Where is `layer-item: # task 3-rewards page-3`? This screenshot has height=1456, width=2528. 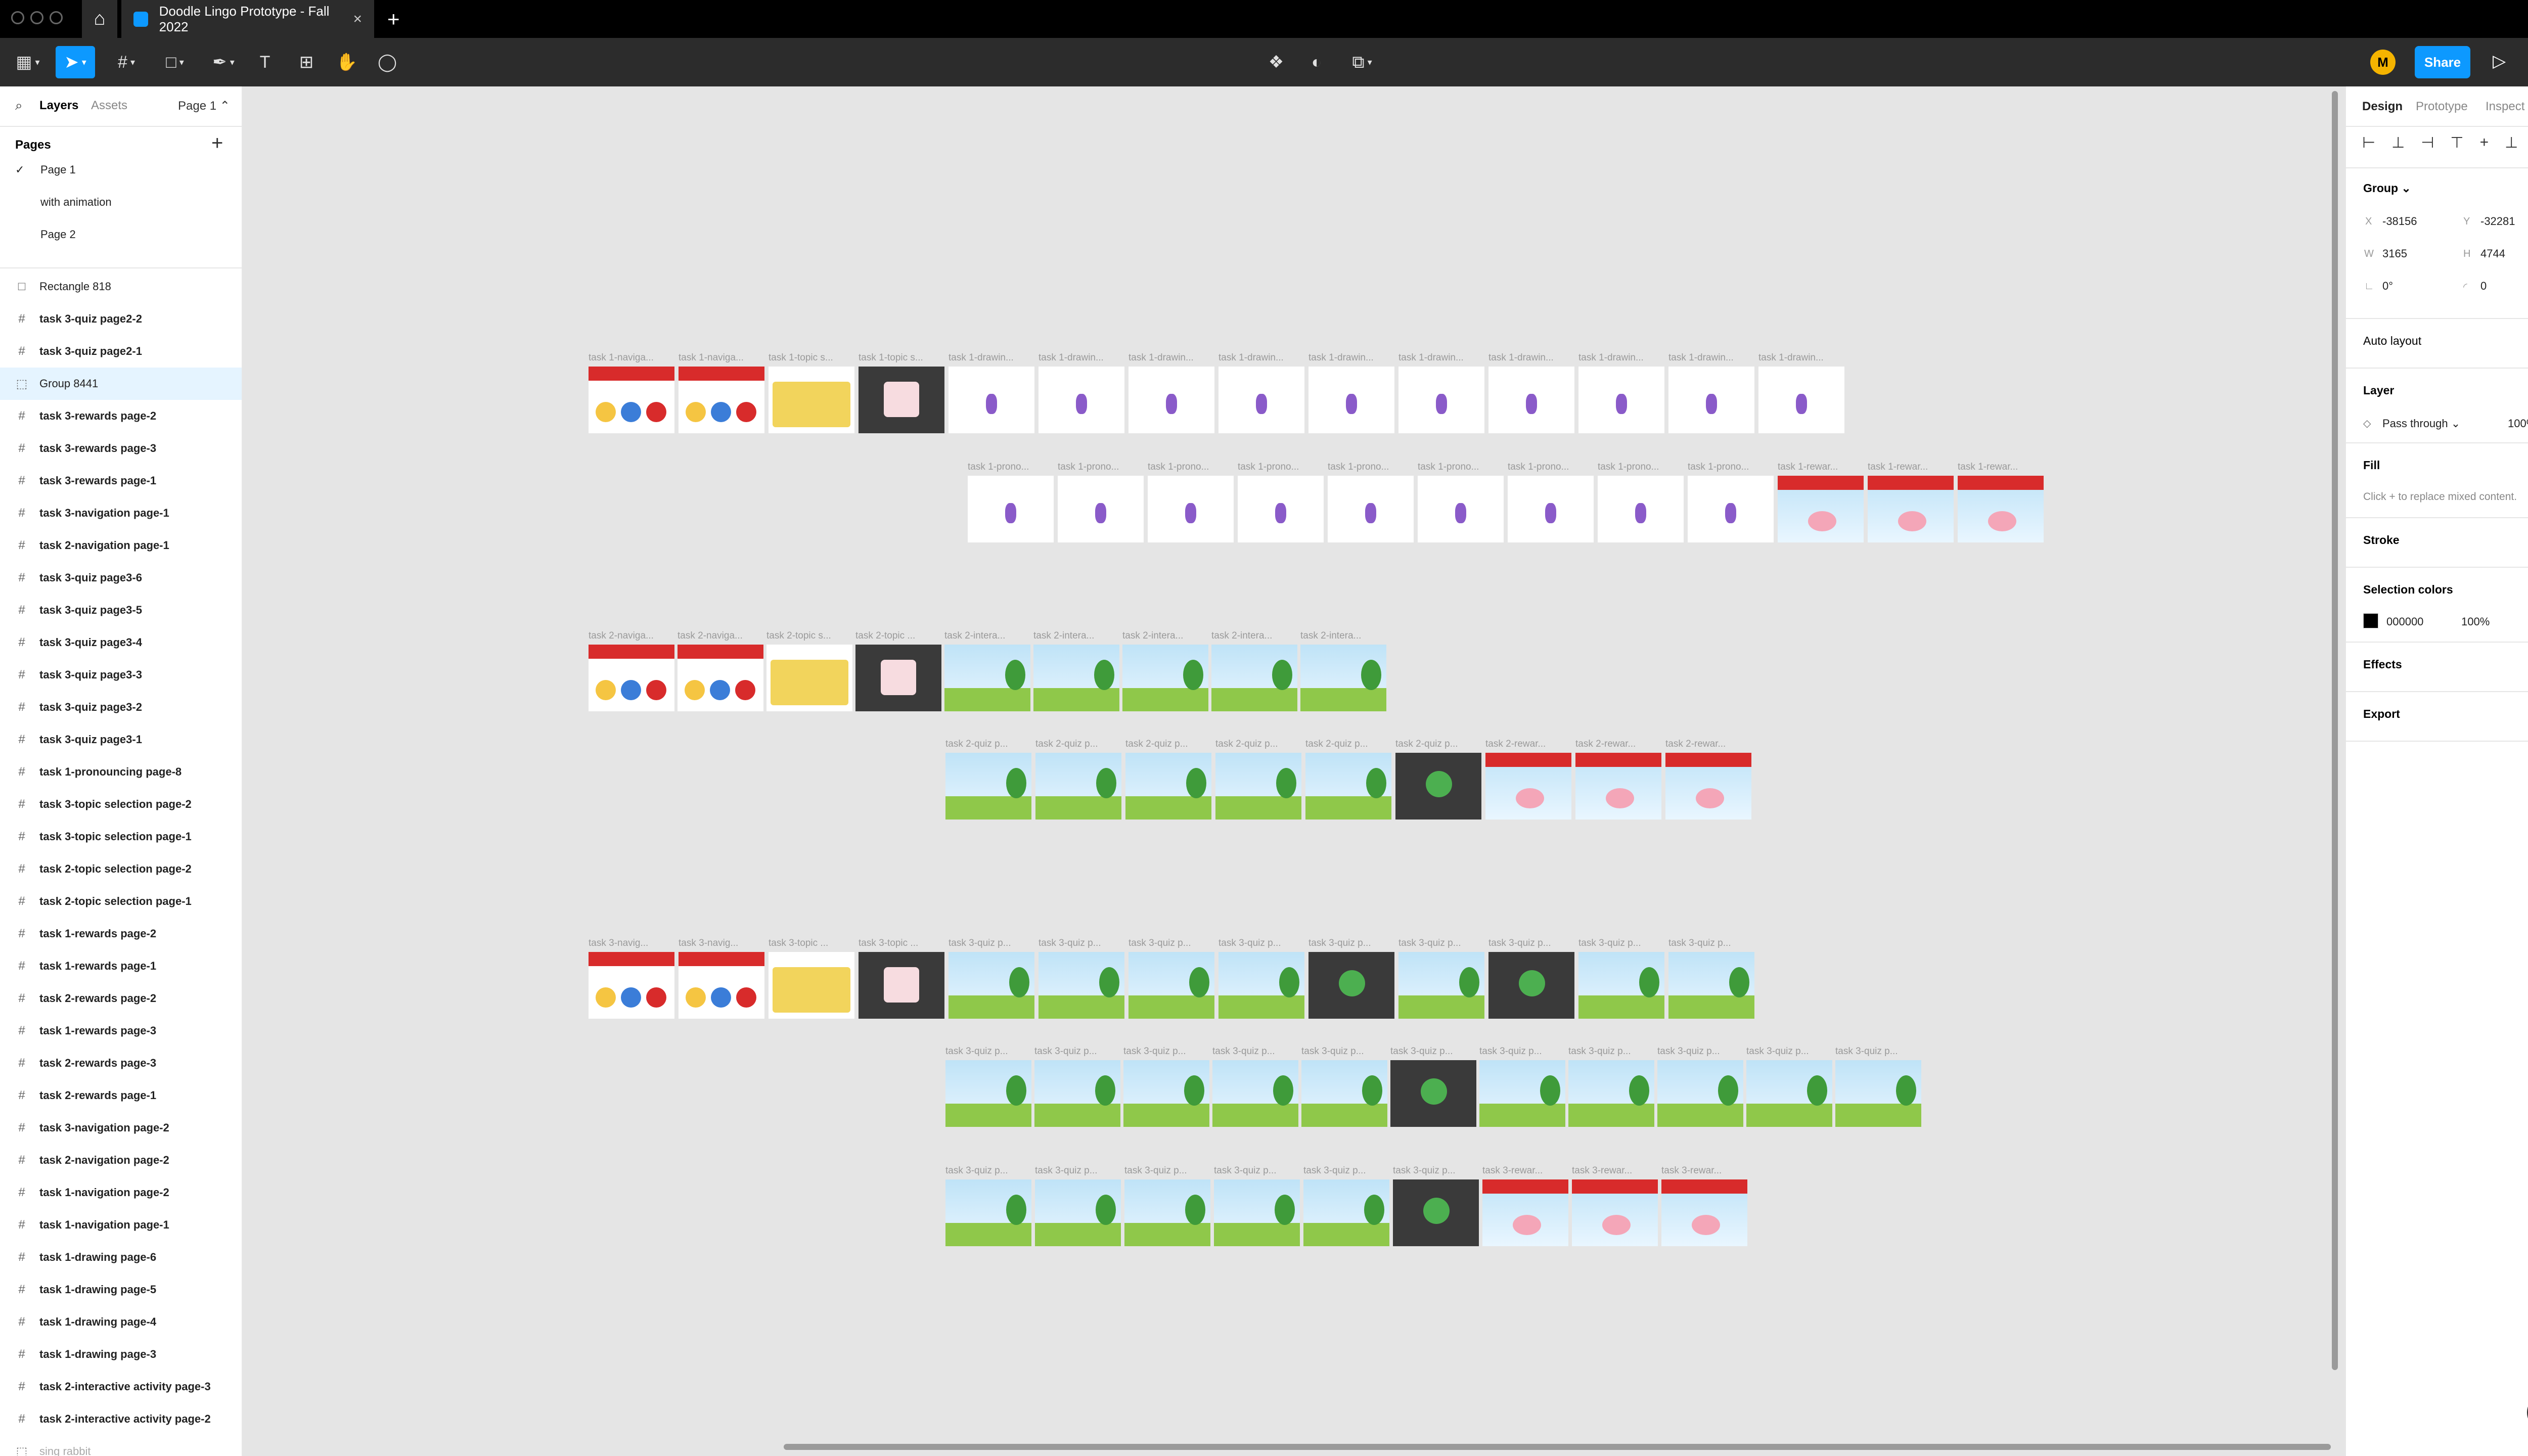 layer-item: # task 3-rewards page-3 is located at coordinates (121, 448).